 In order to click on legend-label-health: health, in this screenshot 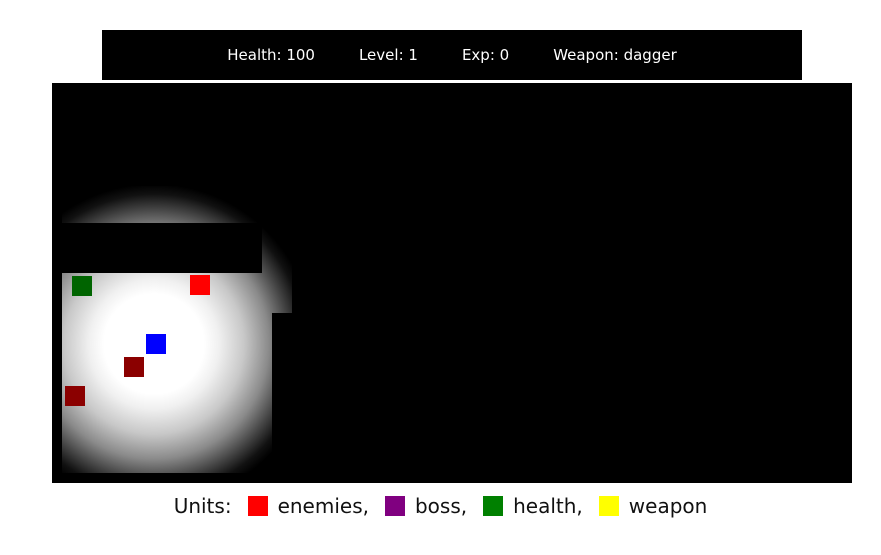, I will do `click(548, 506)`.